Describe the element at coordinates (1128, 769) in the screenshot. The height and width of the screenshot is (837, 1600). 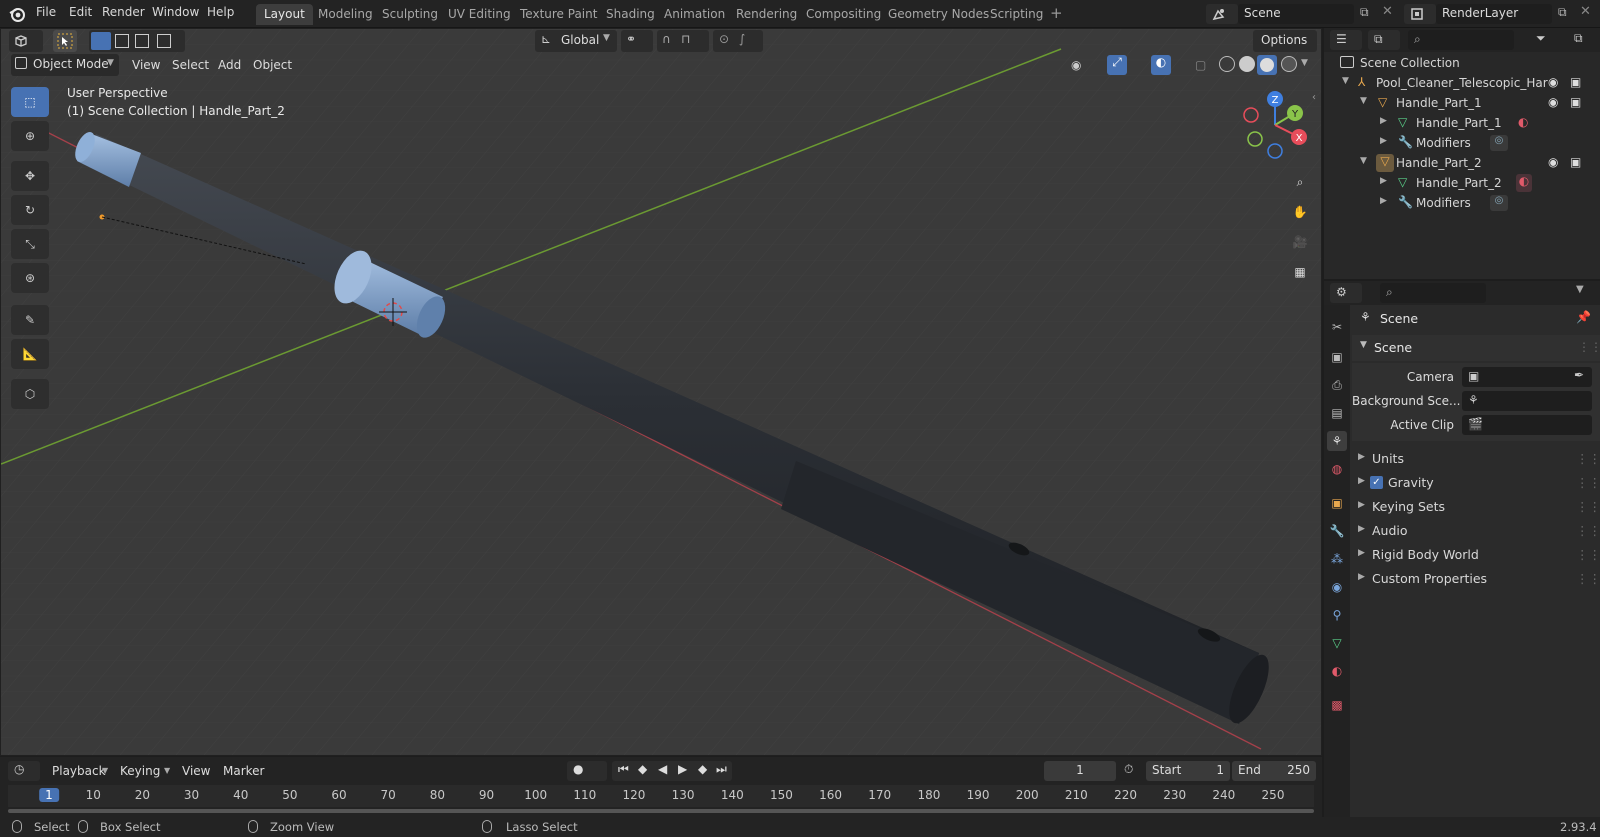
I see `stopwatch-icon: ⏱` at that location.